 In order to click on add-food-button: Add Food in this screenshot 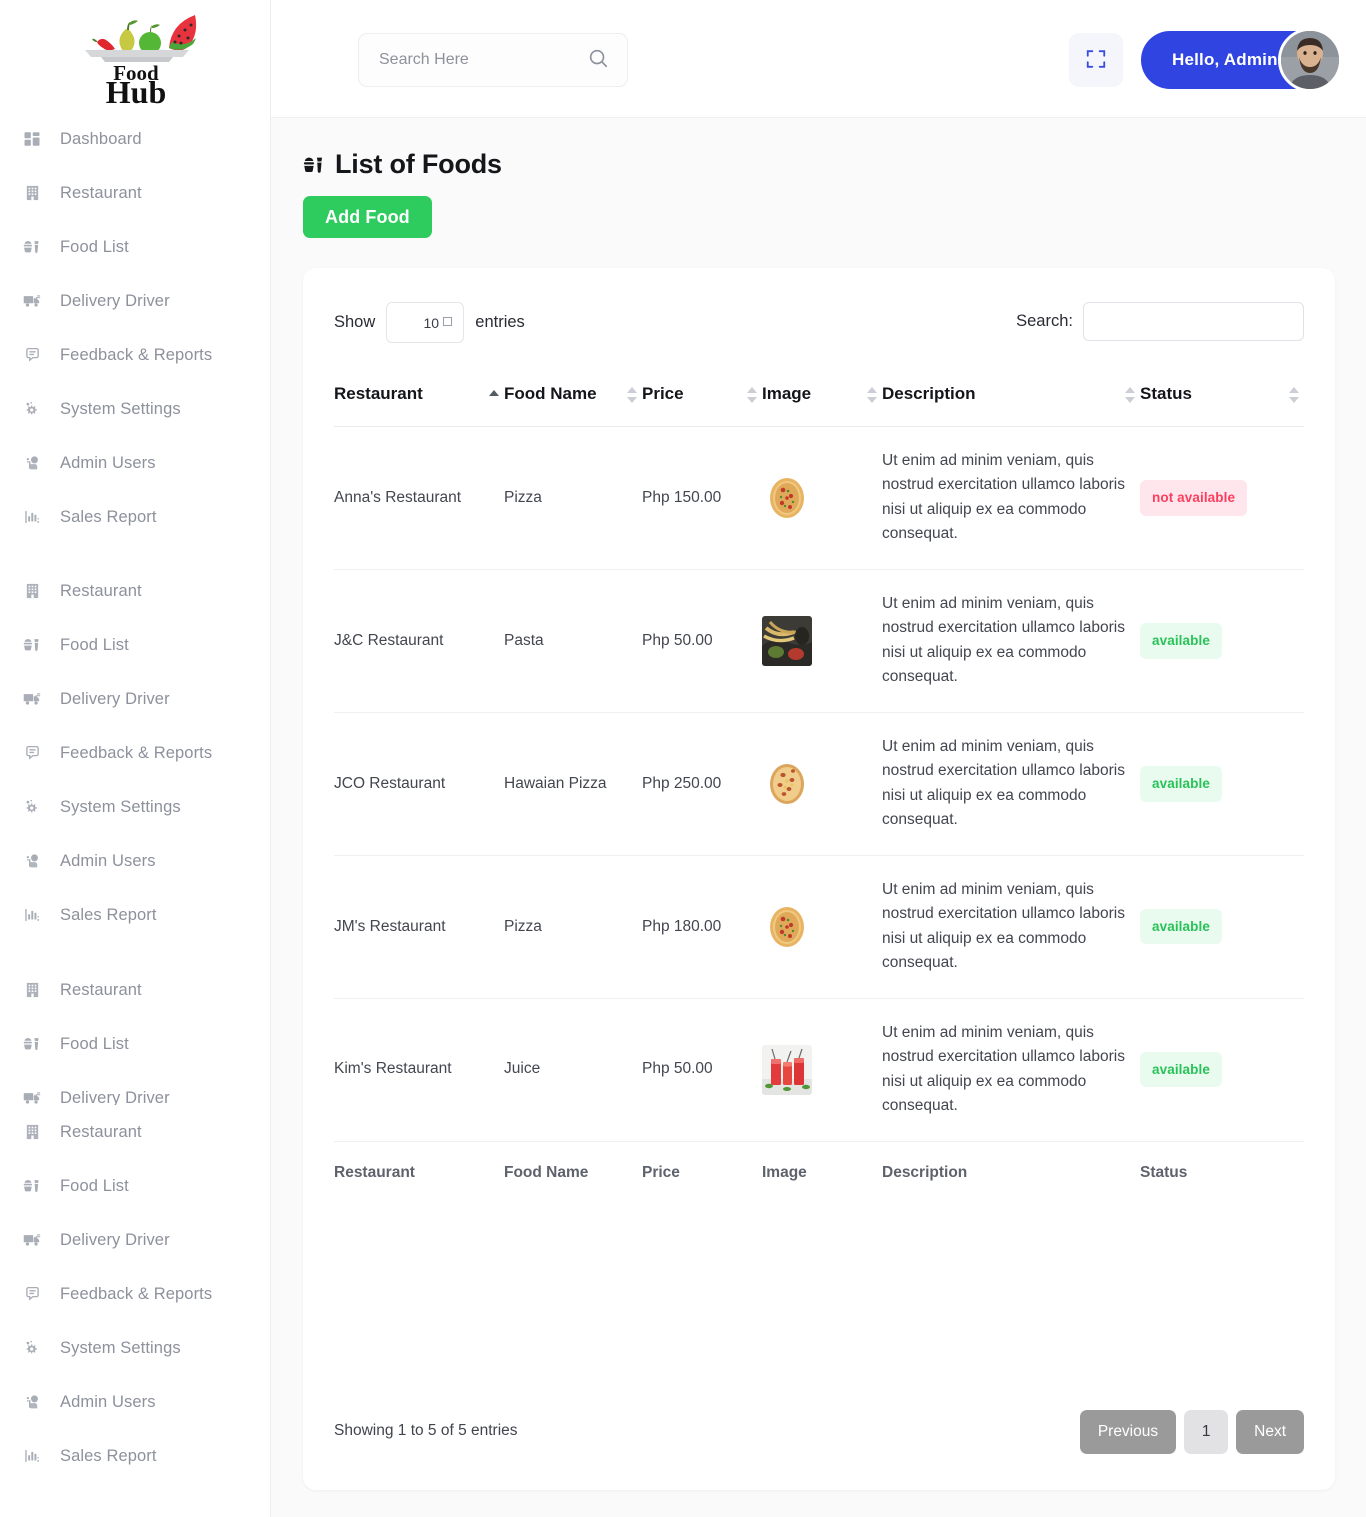, I will do `click(367, 217)`.